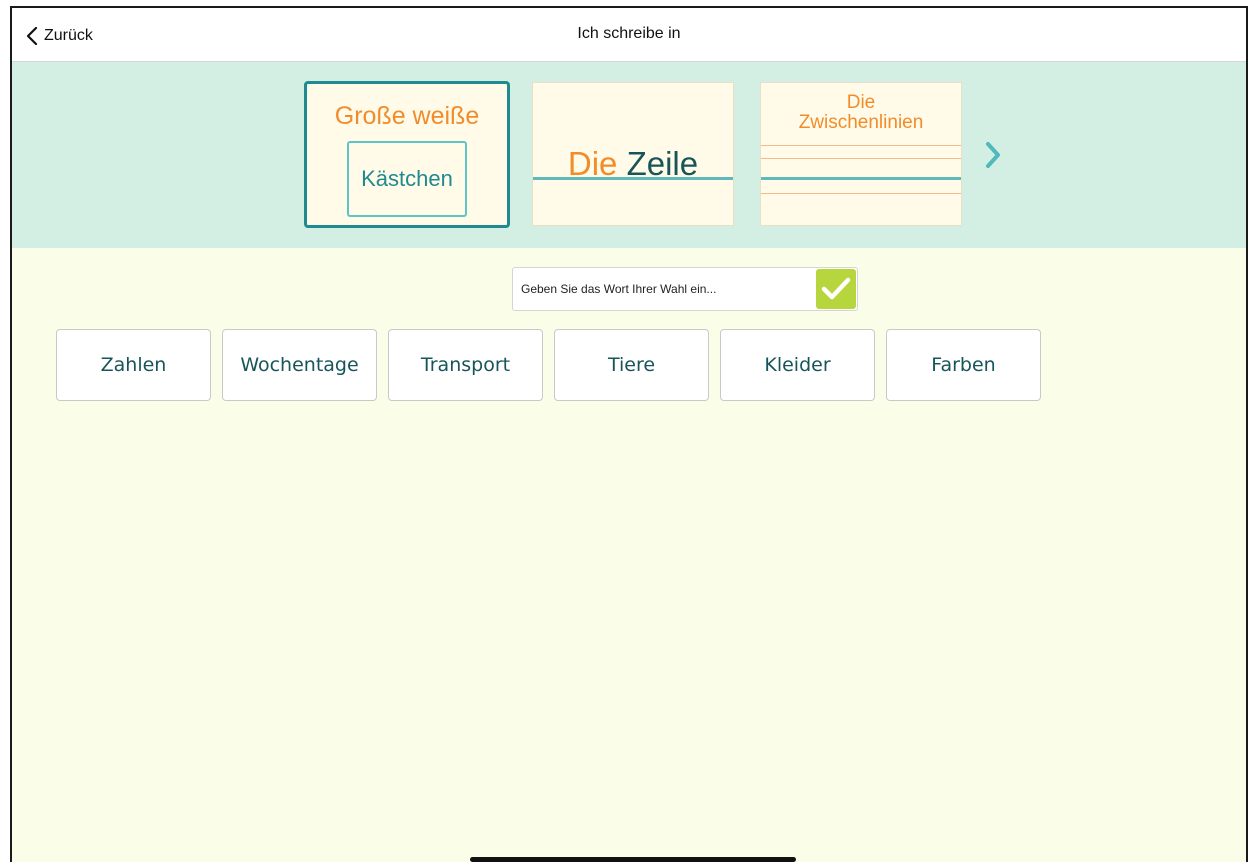 The height and width of the screenshot is (868, 1256). I want to click on confirm-button, so click(836, 289).